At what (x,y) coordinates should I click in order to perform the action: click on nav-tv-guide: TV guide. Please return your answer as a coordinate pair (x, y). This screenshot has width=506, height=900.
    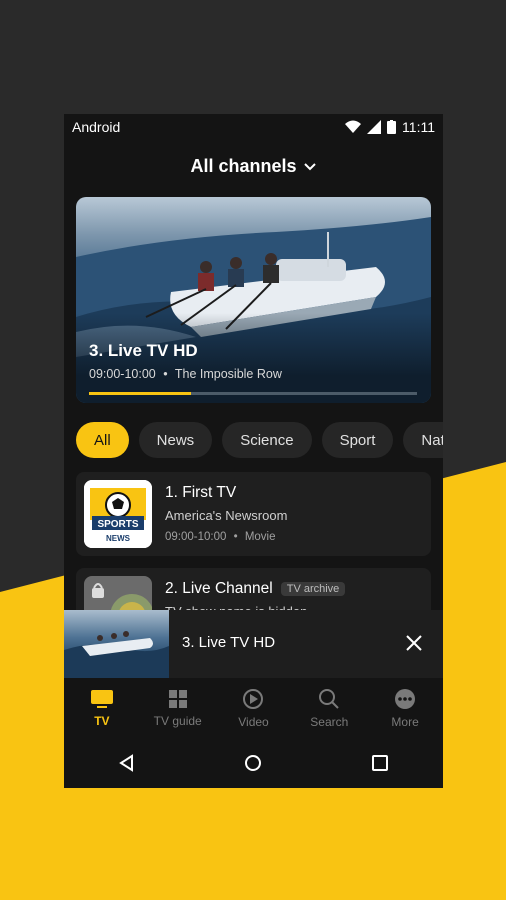
    Looking at the image, I should click on (178, 708).